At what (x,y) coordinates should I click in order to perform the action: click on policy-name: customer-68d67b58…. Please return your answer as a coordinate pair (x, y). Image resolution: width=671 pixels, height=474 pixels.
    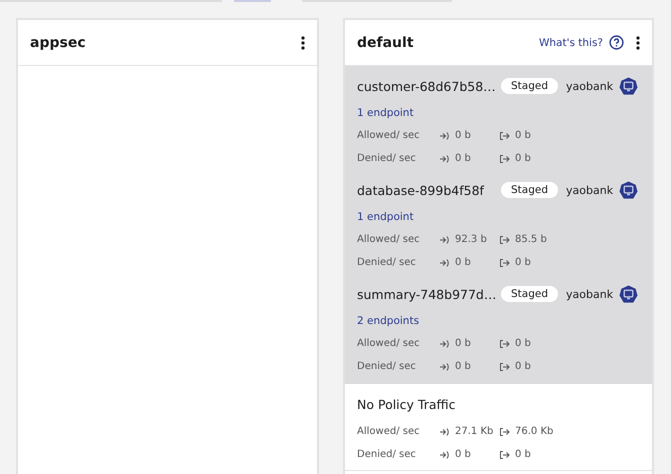
    Looking at the image, I should click on (429, 86).